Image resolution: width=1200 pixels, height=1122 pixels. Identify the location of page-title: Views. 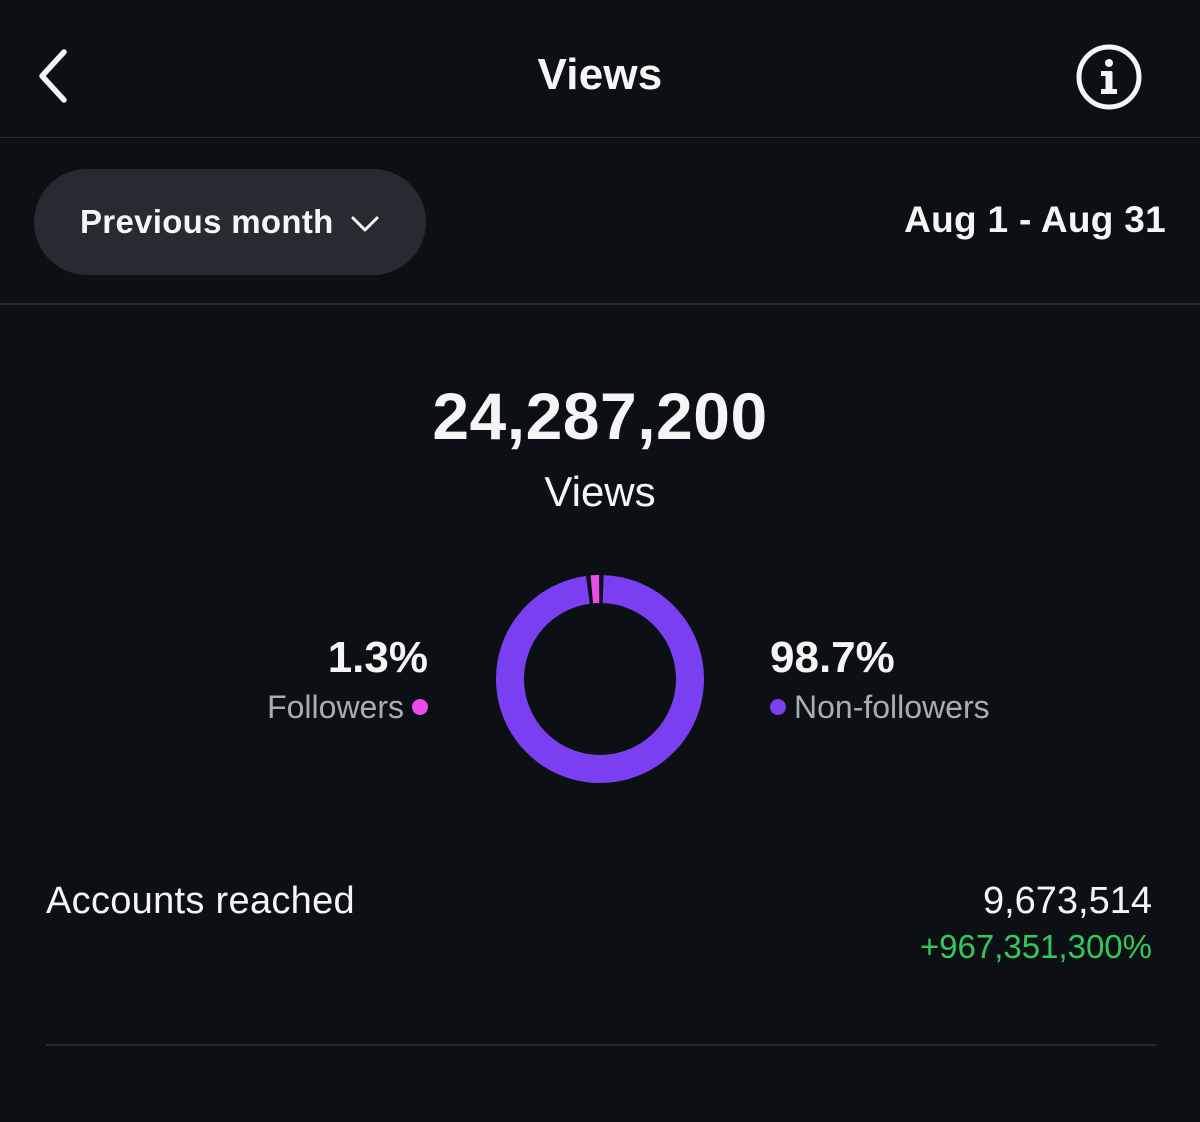
(600, 74).